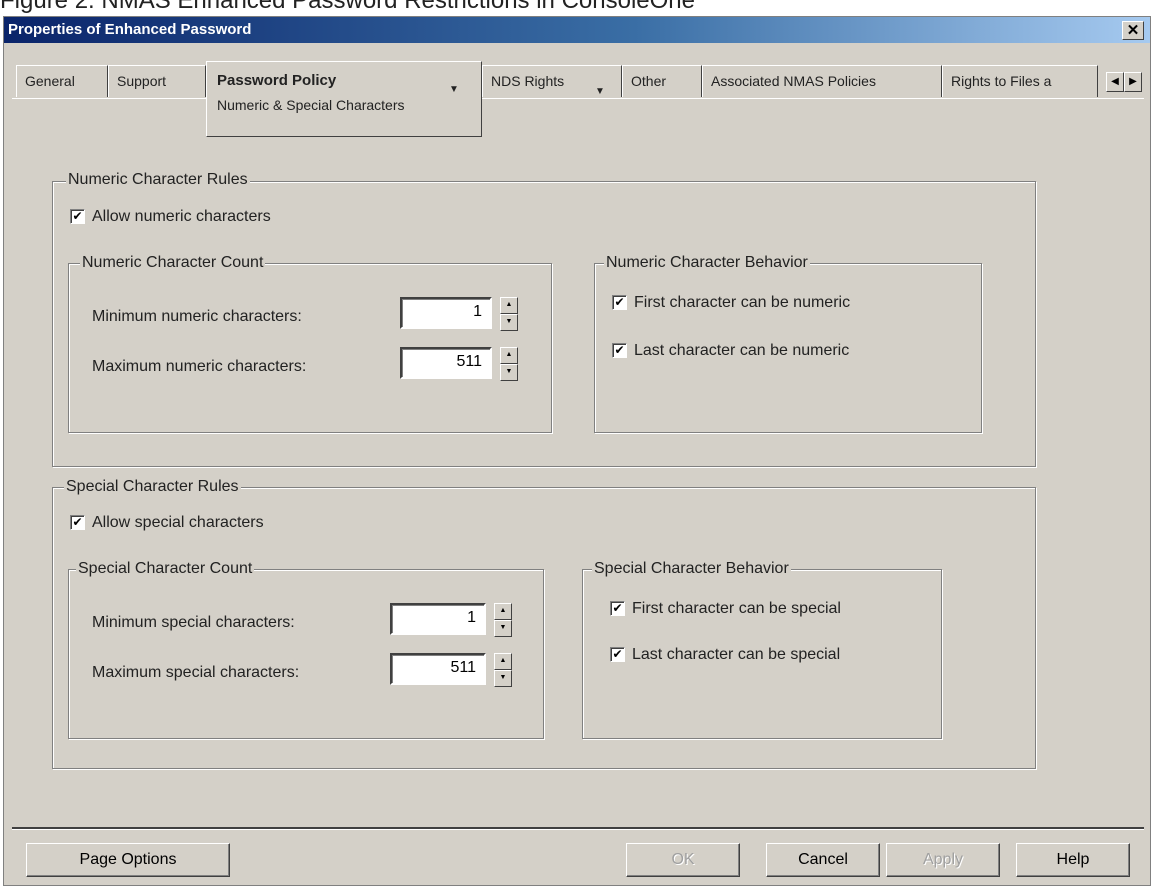 This screenshot has width=1154, height=886. I want to click on tab-sublabel: Numeric & Special Characters, so click(311, 105).